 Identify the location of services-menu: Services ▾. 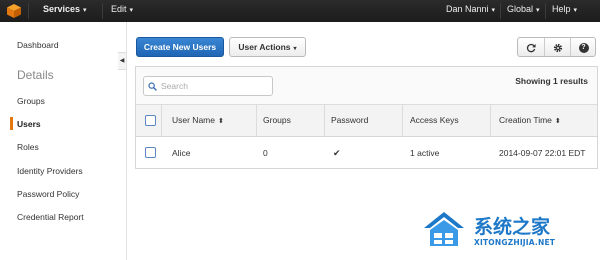
(65, 9).